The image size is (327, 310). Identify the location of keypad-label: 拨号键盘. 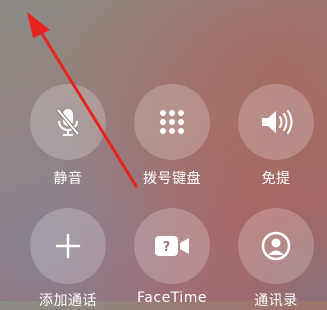
(172, 179).